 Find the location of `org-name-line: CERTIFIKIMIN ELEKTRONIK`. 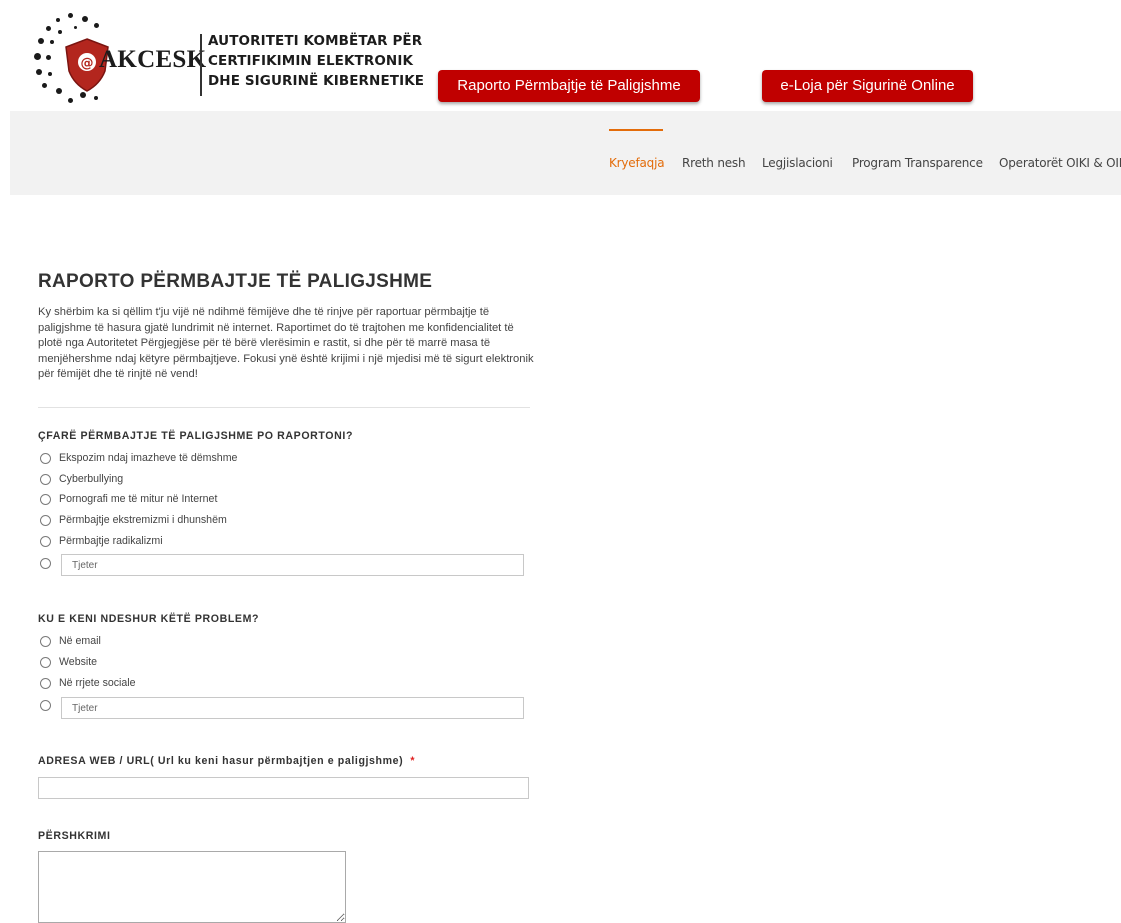

org-name-line: CERTIFIKIMIN ELEKTRONIK is located at coordinates (311, 61).